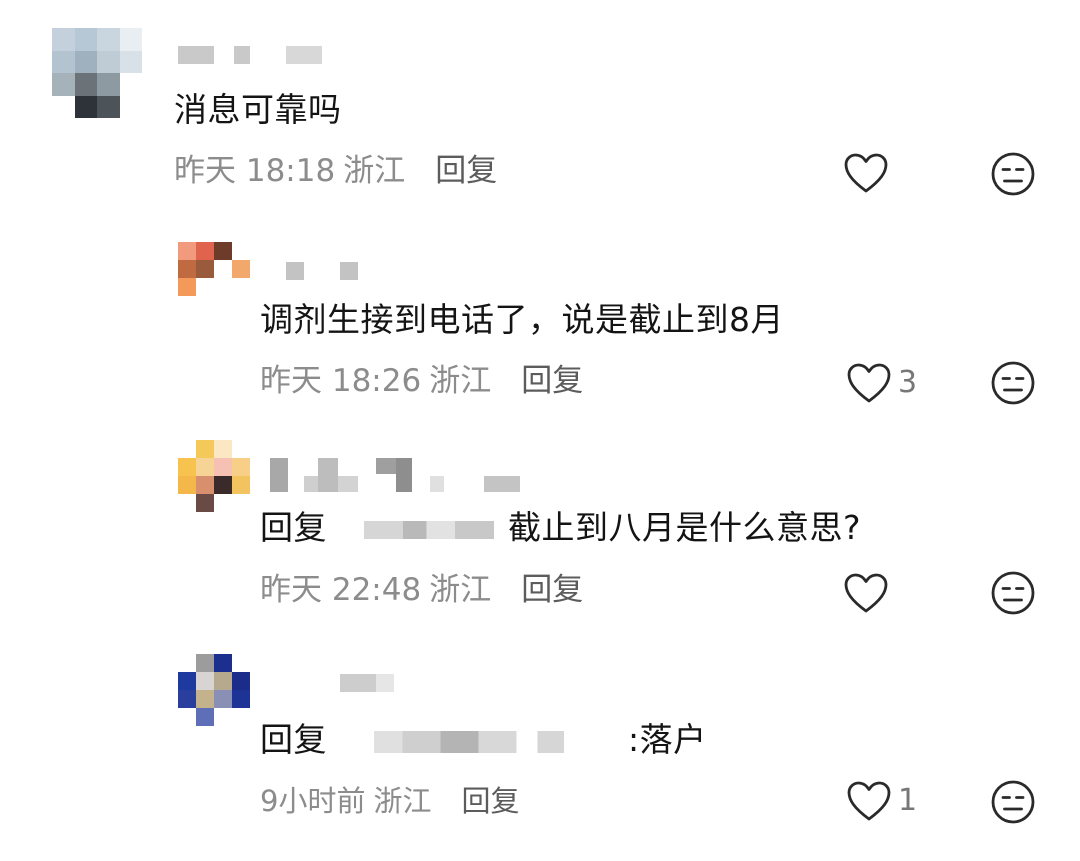 The width and height of the screenshot is (1080, 861). I want to click on comment-text: 调剂生接到电话了，说是截止到8月, so click(522, 319).